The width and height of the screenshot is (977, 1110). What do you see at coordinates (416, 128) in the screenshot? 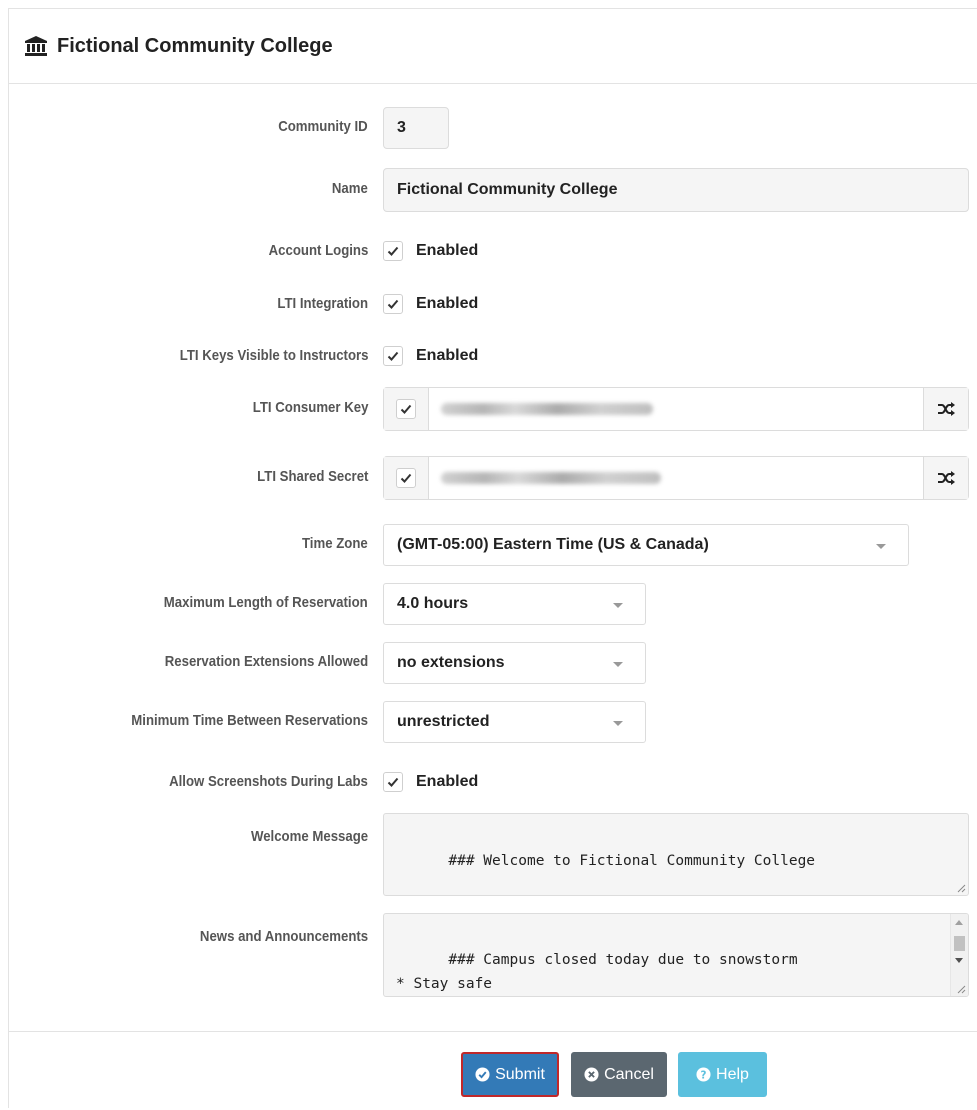
I see `community-id-field: 3` at bounding box center [416, 128].